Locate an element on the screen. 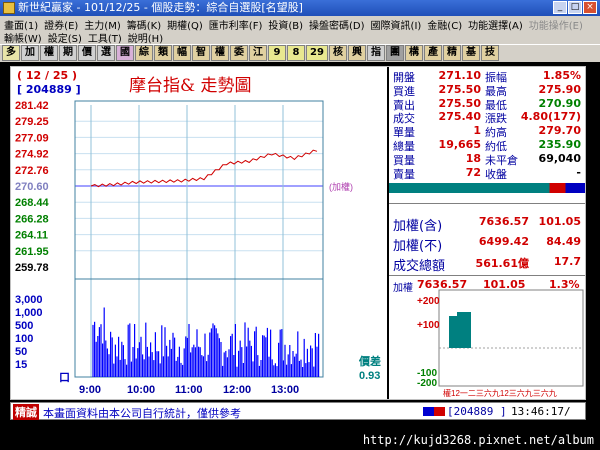  toolbar-button-23: 精 is located at coordinates (452, 53).